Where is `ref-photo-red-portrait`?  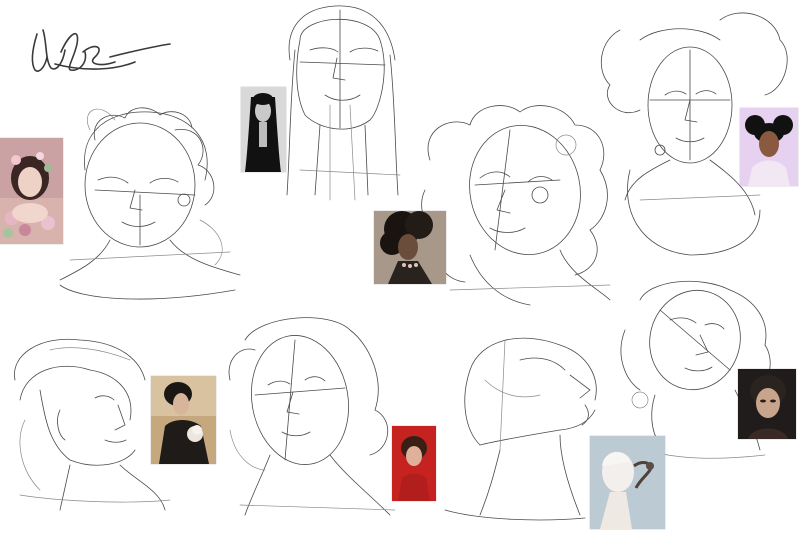 ref-photo-red-portrait is located at coordinates (414, 463).